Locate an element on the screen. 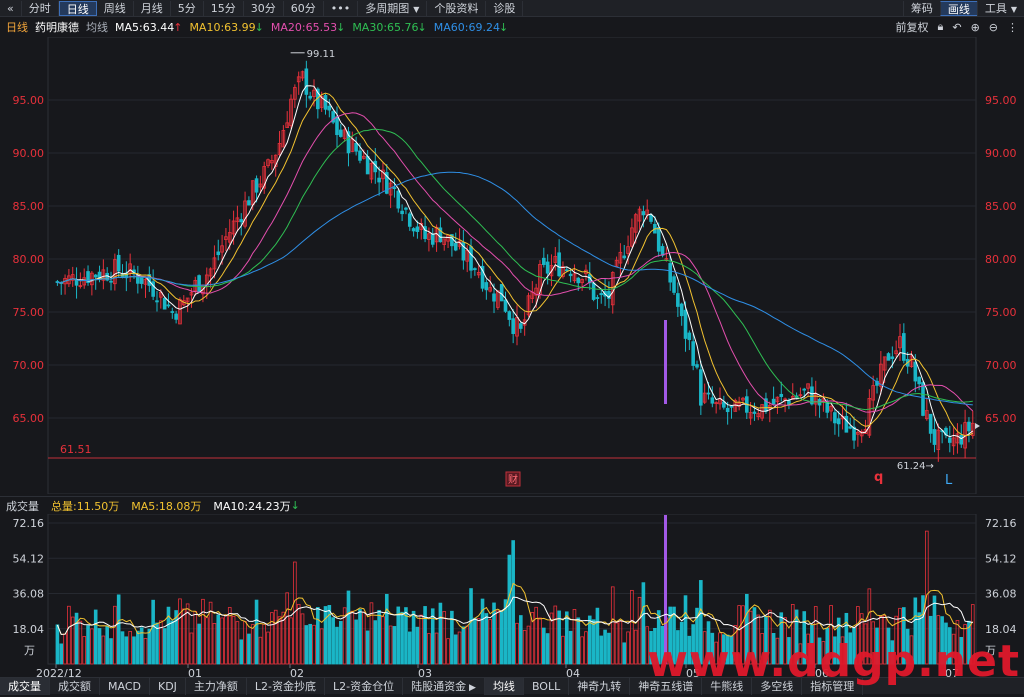 The width and height of the screenshot is (1024, 697). tab-11: 诊股 is located at coordinates (505, 8).